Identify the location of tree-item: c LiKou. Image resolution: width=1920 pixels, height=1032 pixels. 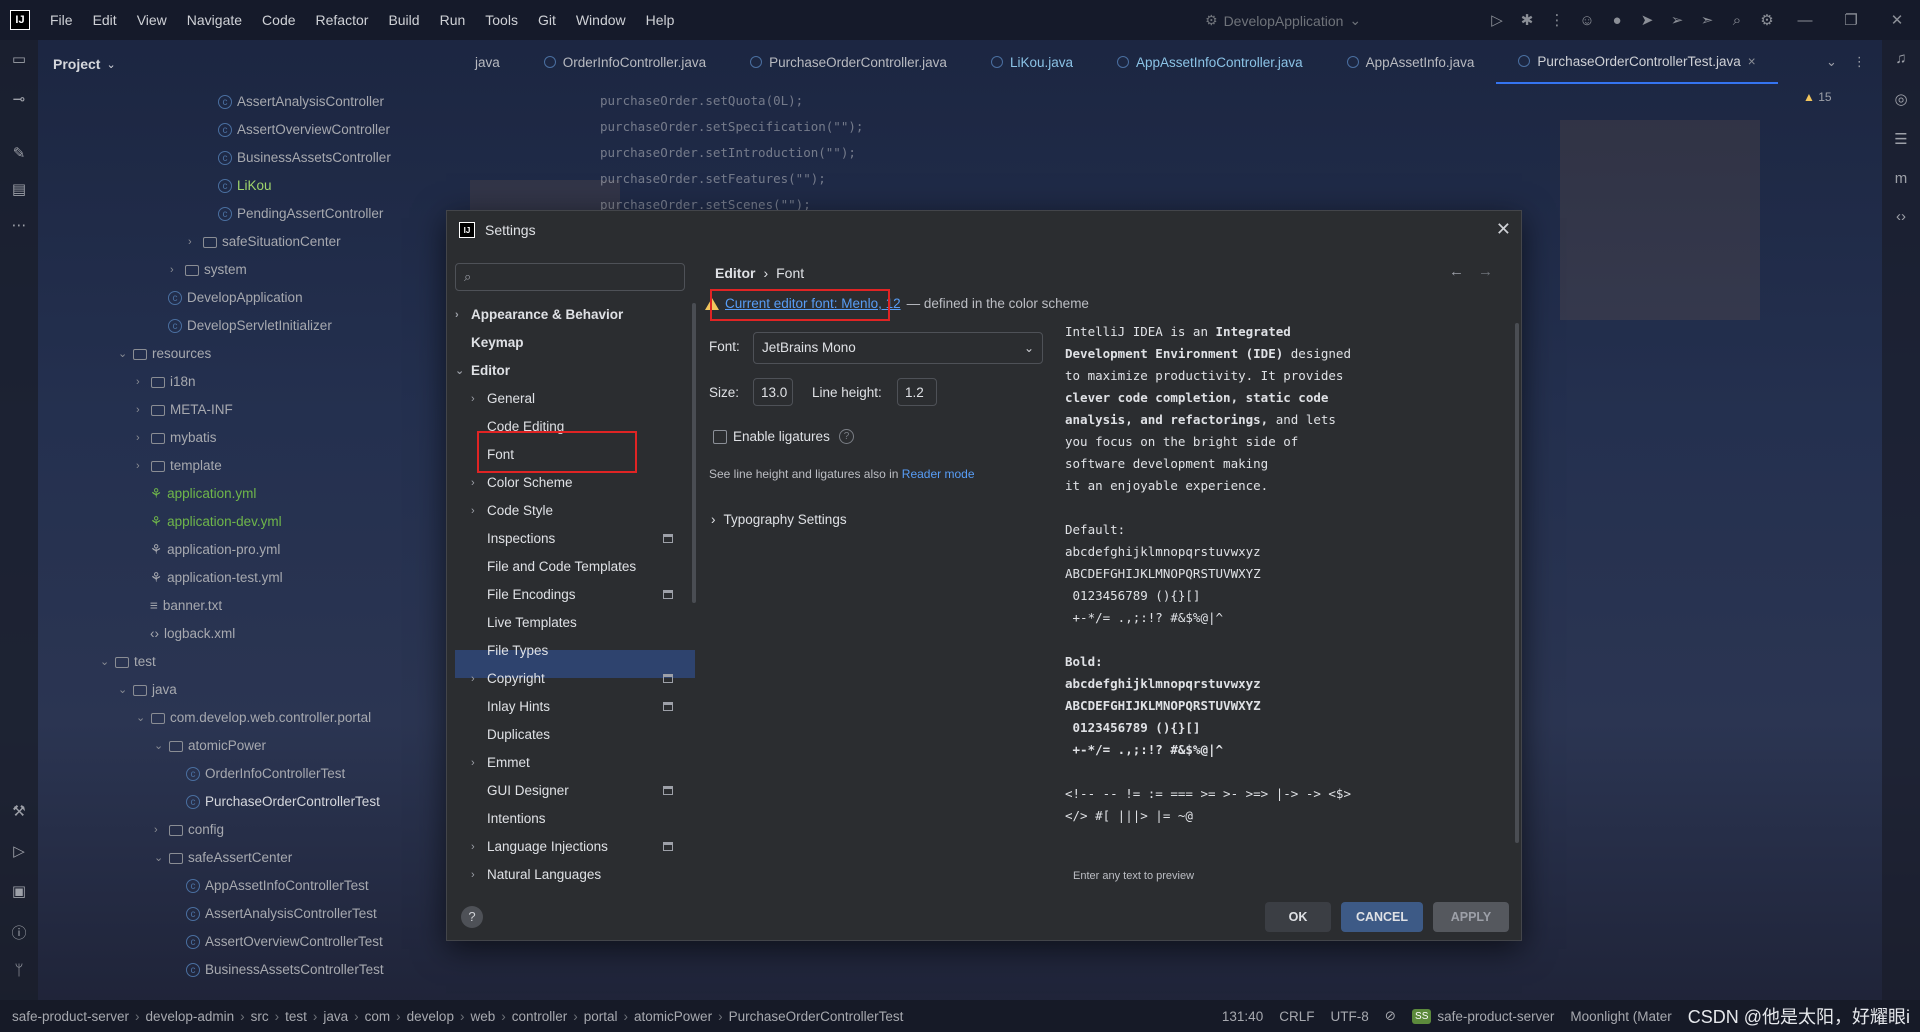
(245, 186).